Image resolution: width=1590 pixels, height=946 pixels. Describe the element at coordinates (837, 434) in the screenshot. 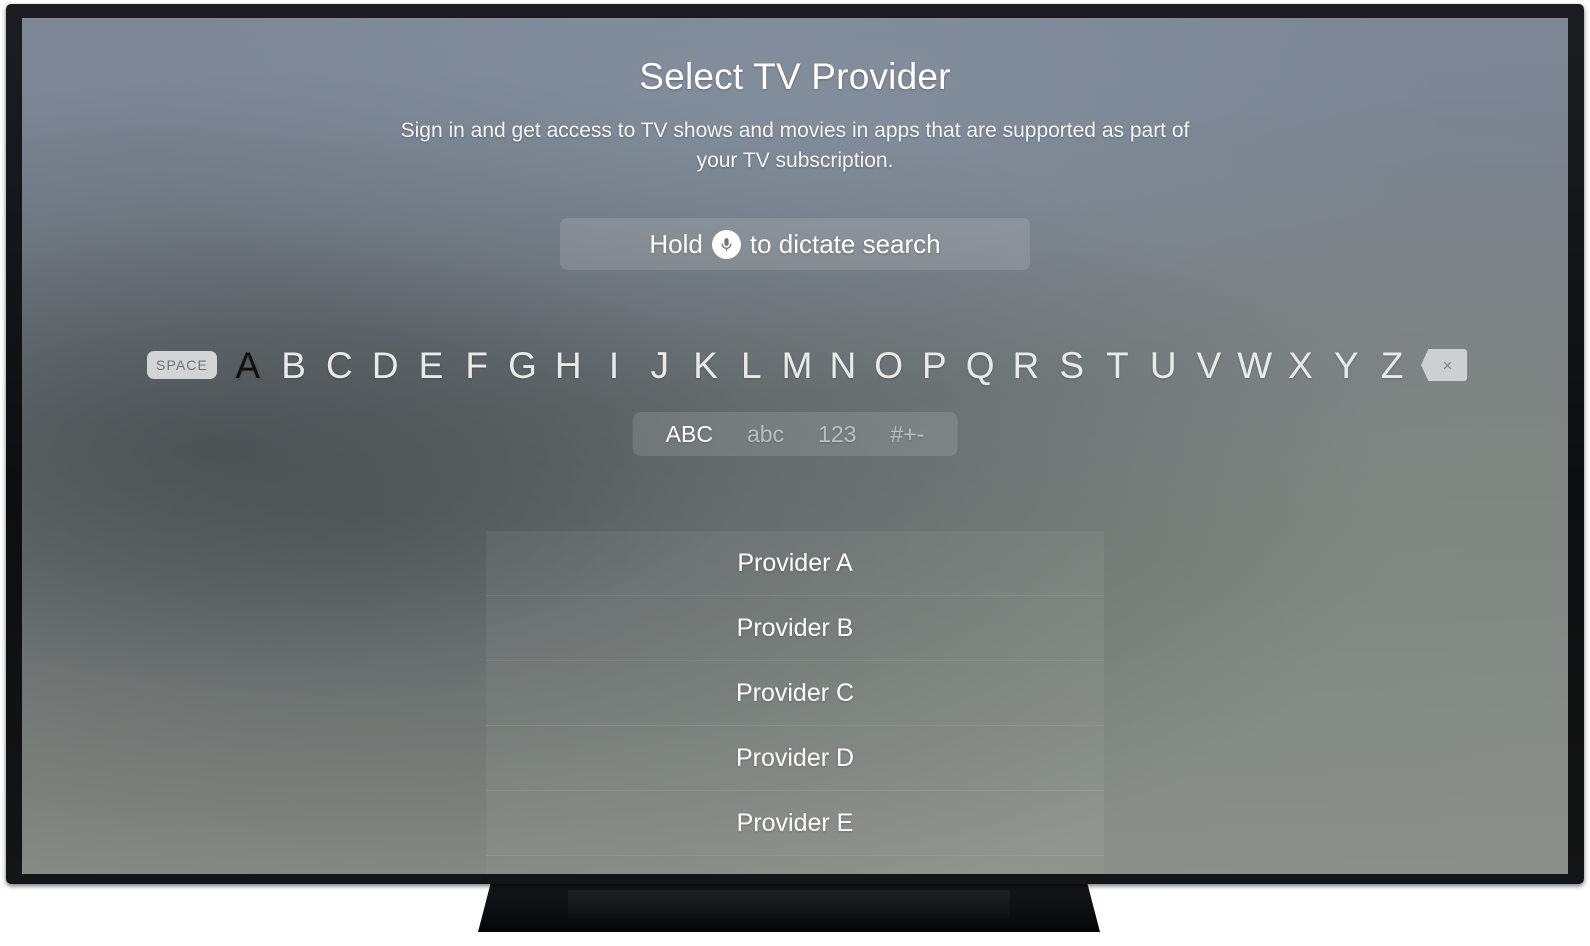

I see `keyboard-mode-123: 123` at that location.